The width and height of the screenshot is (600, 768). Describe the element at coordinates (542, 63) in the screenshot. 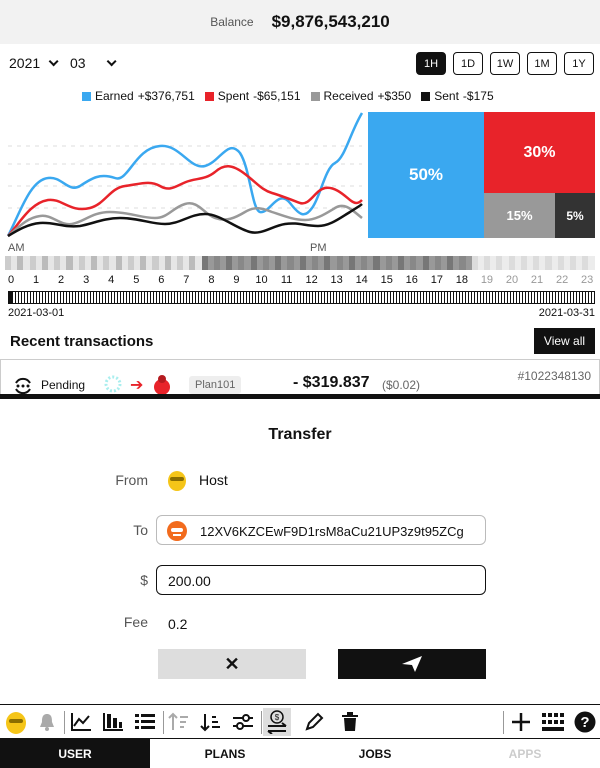

I see `range-button-1m: 1M` at that location.